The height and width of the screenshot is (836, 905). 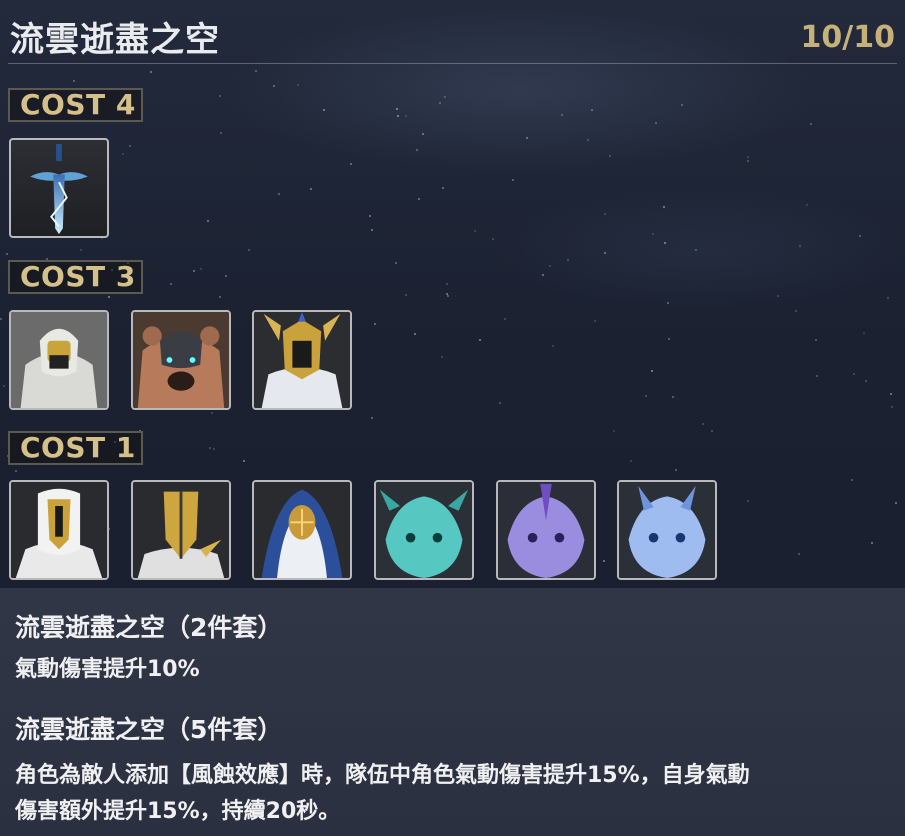 I want to click on bonus-5pc-desc-line2: 傷害額外提升15%，持續20秒。, so click(x=178, y=811).